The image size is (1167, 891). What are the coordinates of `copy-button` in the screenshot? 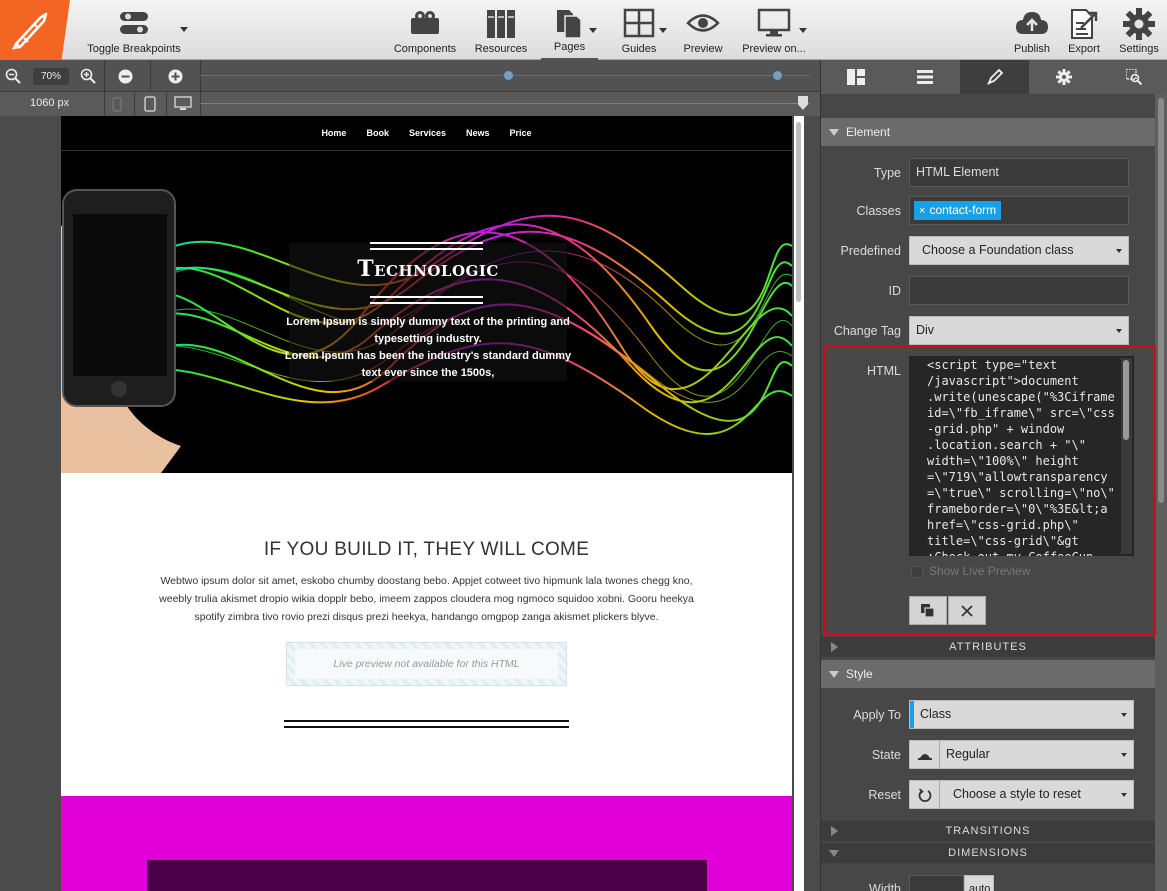 It's located at (928, 610).